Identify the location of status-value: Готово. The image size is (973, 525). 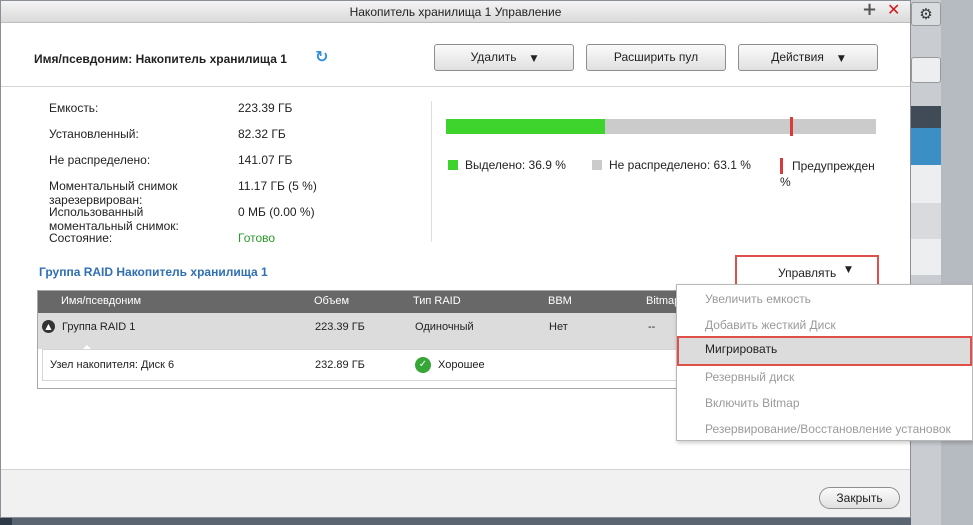
(257, 238).